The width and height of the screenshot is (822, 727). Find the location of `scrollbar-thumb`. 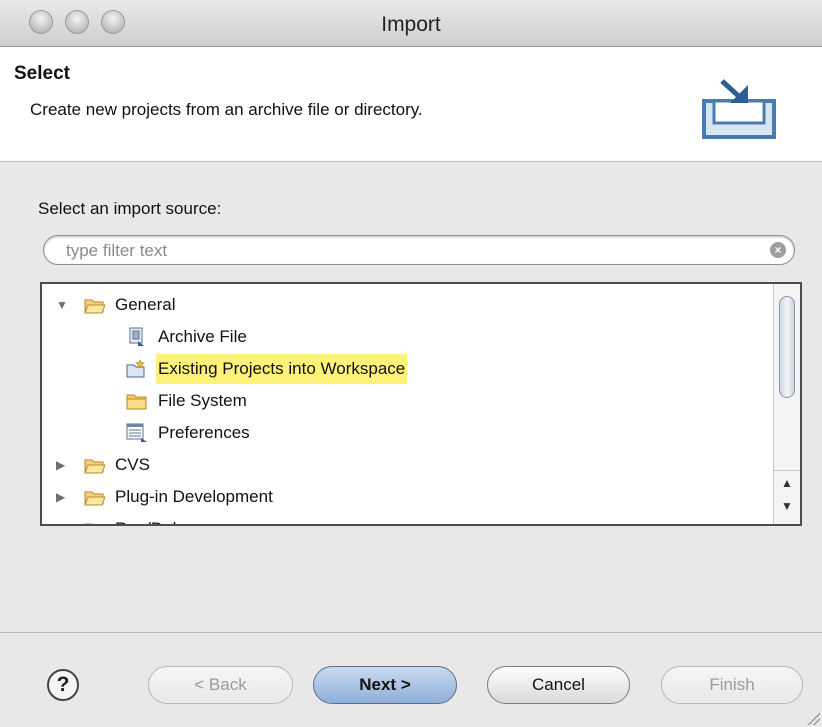

scrollbar-thumb is located at coordinates (787, 347).